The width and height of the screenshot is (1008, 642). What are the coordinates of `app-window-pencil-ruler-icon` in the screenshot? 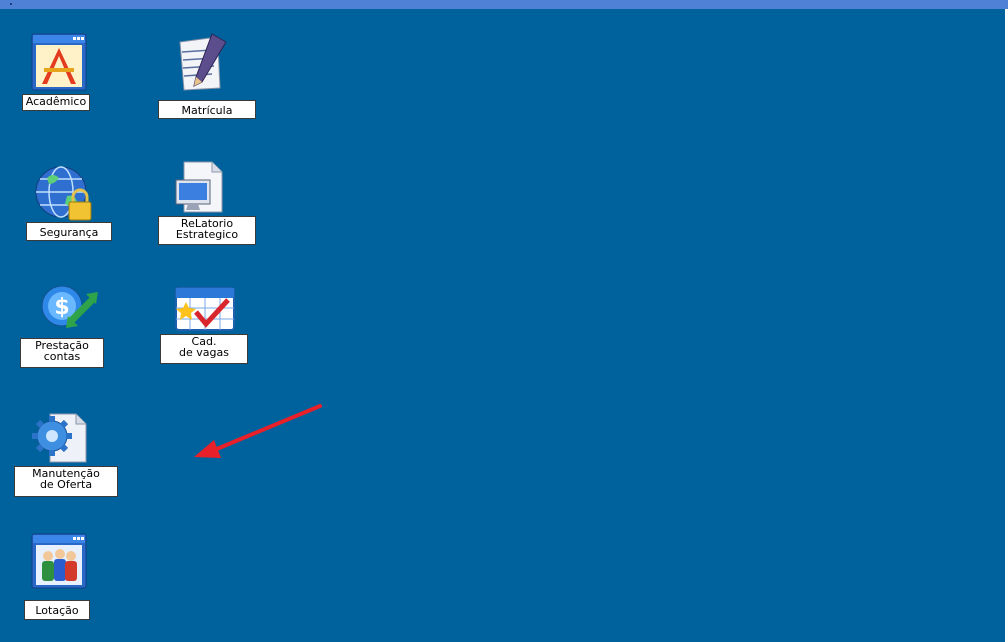 It's located at (59, 62).